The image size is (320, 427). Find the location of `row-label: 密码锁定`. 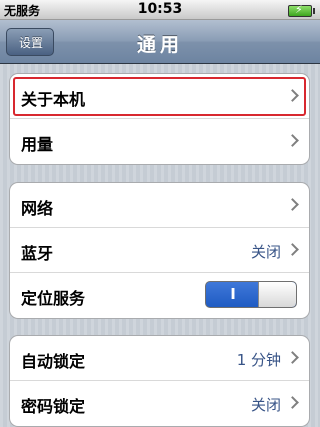

row-label: 密码锁定 is located at coordinates (53, 406).